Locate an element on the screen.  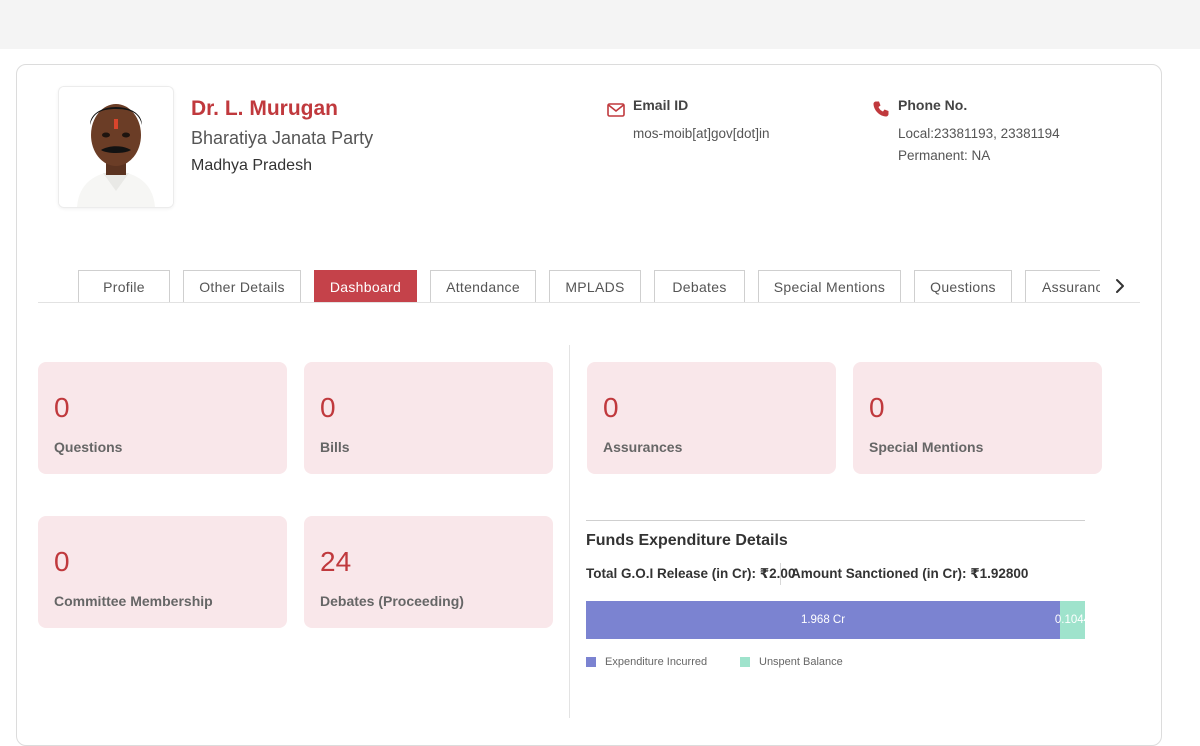
member-name: Dr. L. Murugan is located at coordinates (264, 108).